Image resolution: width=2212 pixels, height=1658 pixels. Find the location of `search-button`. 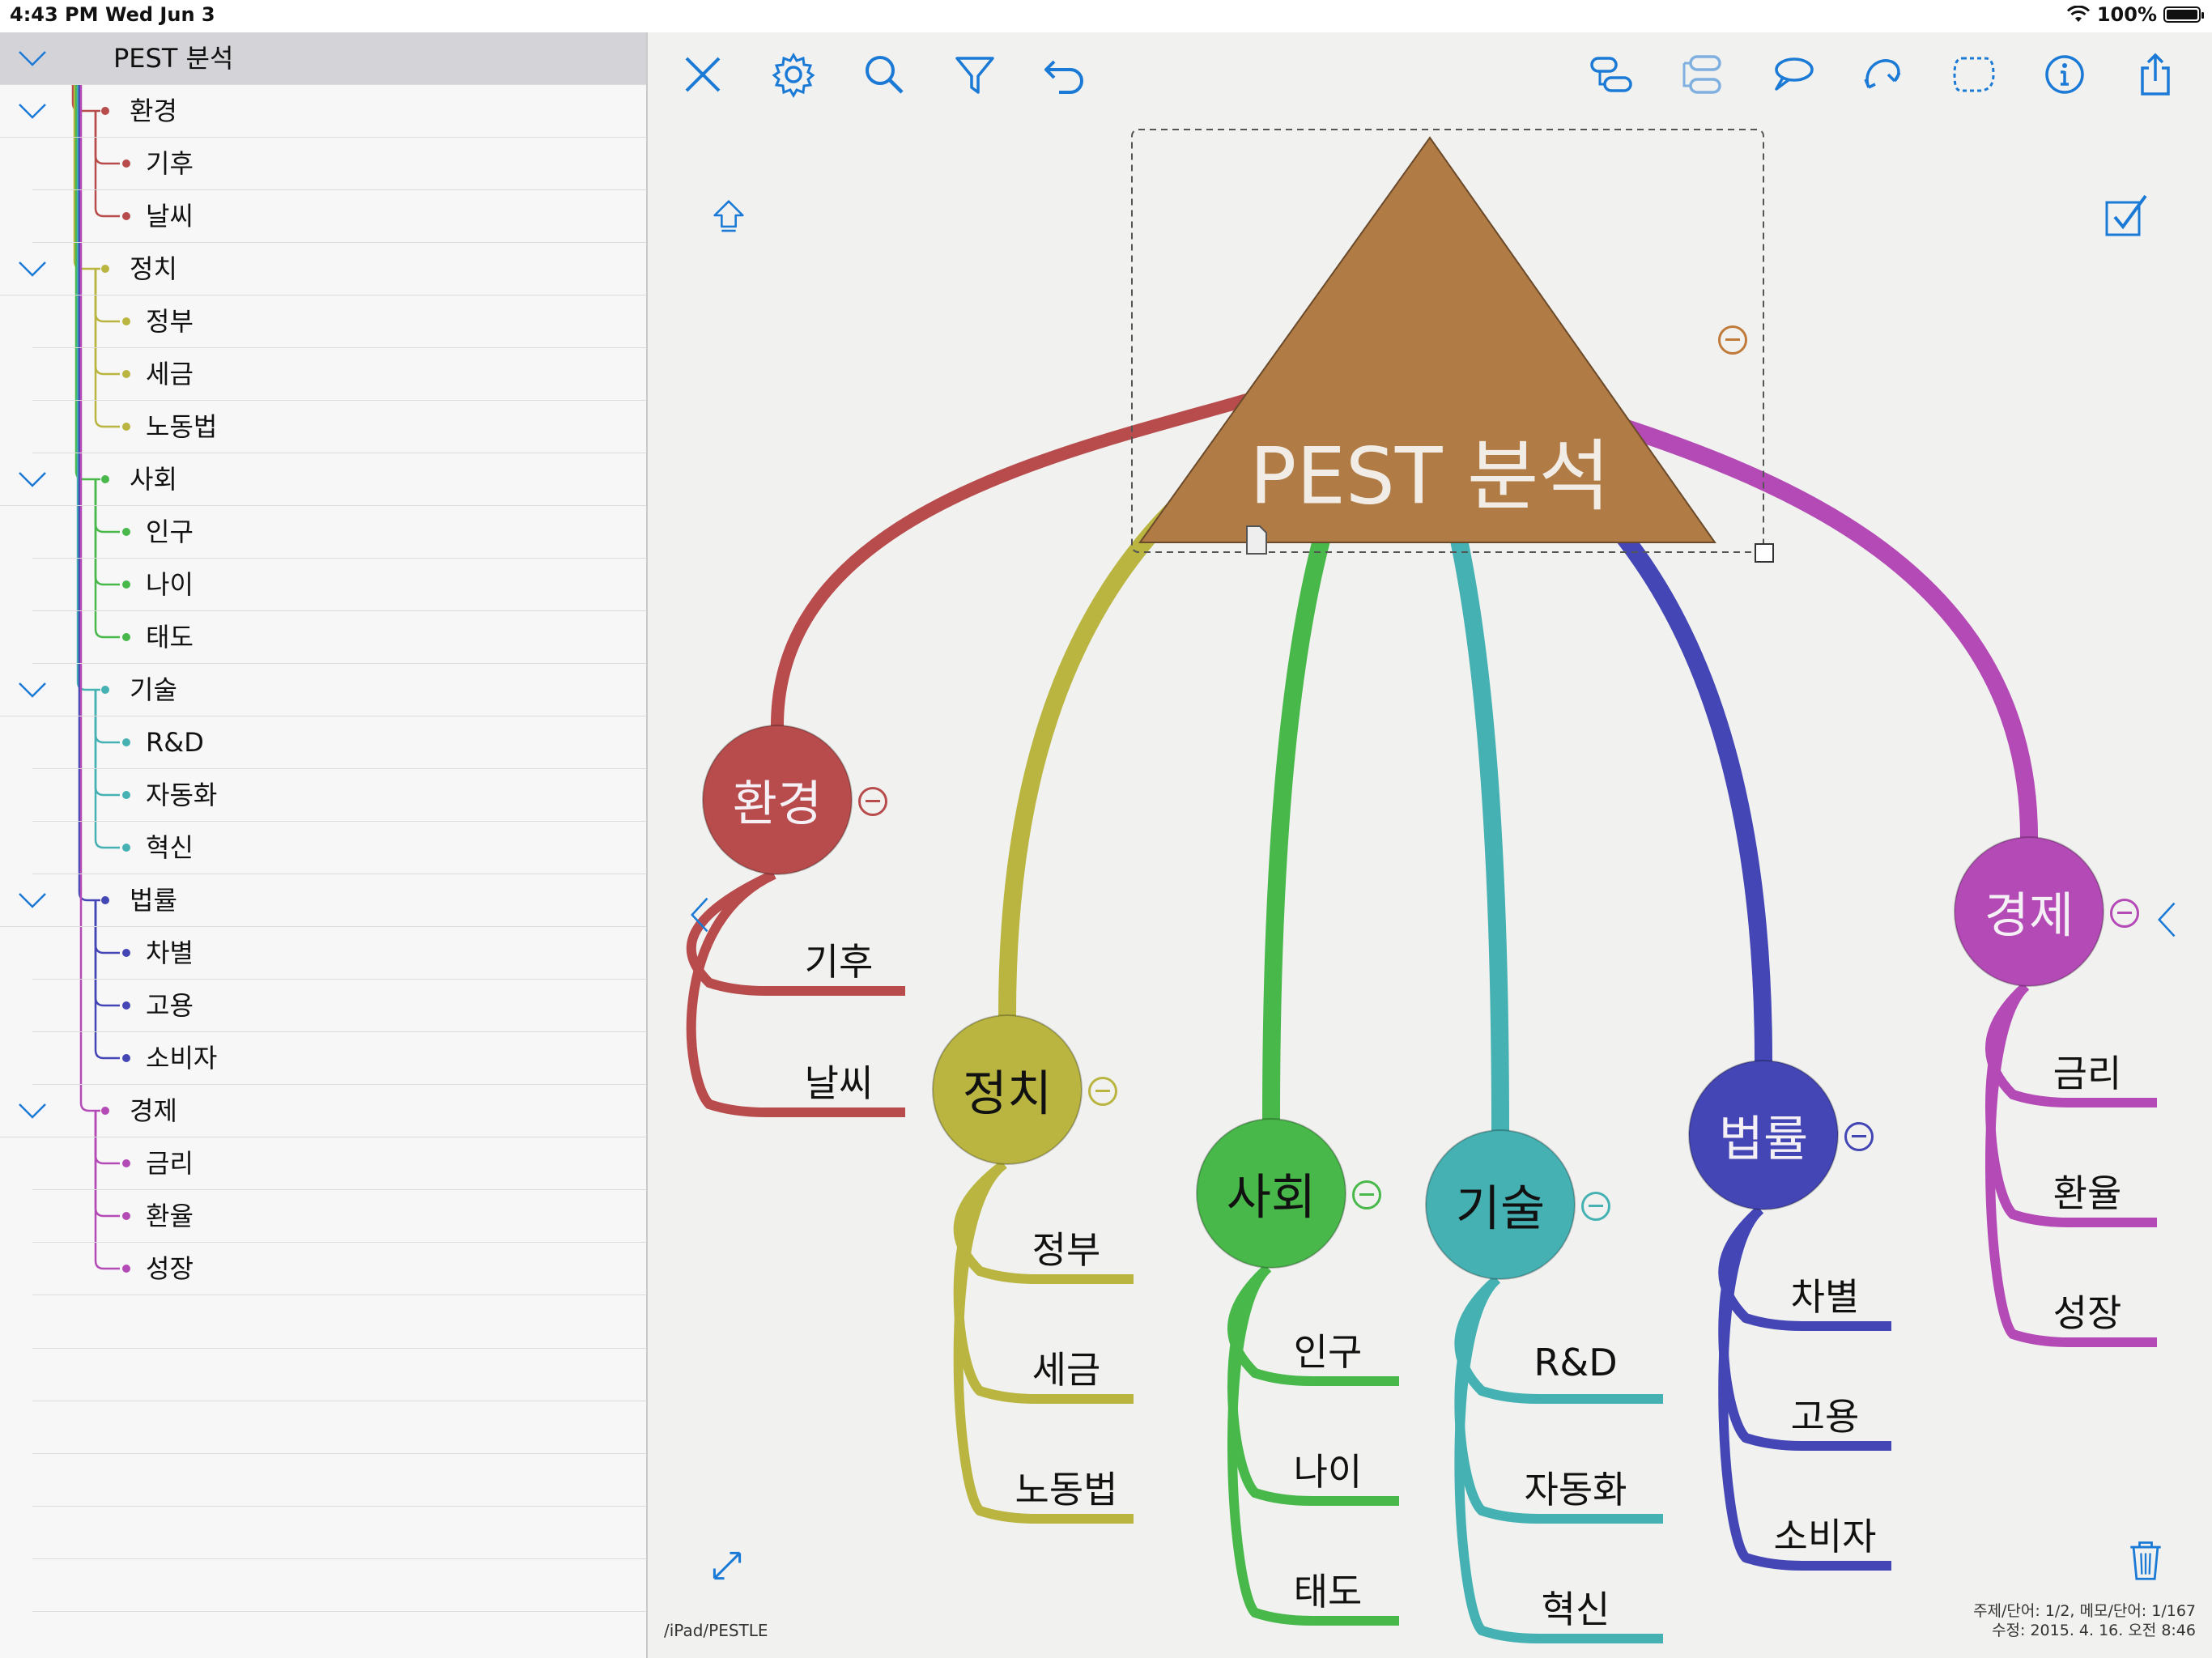

search-button is located at coordinates (885, 74).